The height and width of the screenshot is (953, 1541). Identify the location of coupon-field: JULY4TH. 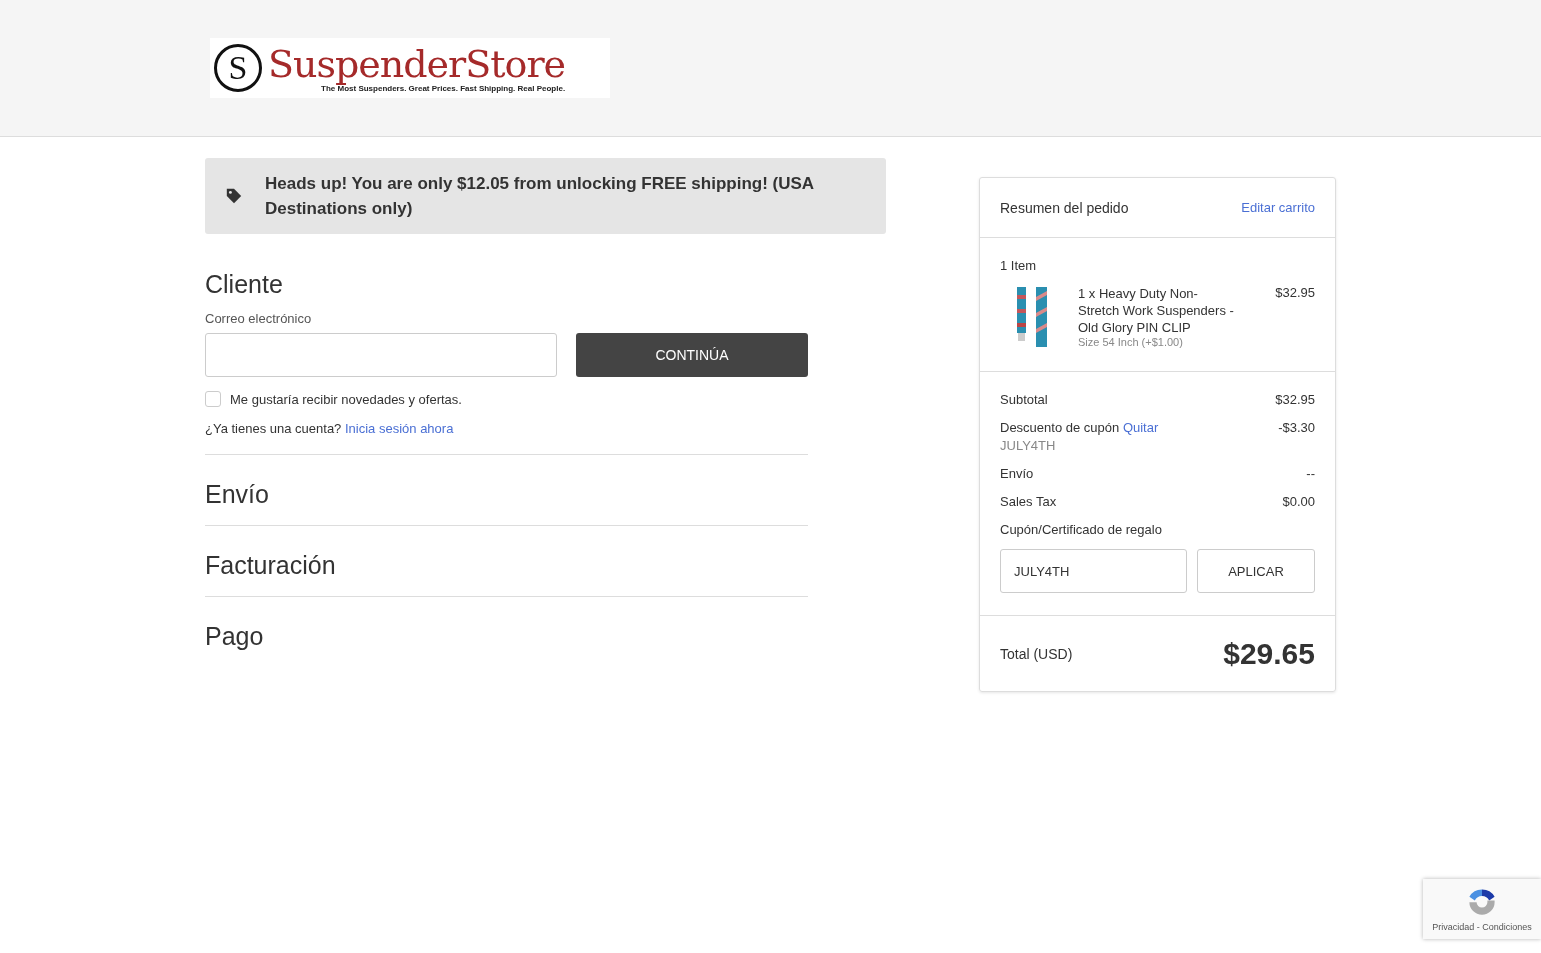
(1093, 571).